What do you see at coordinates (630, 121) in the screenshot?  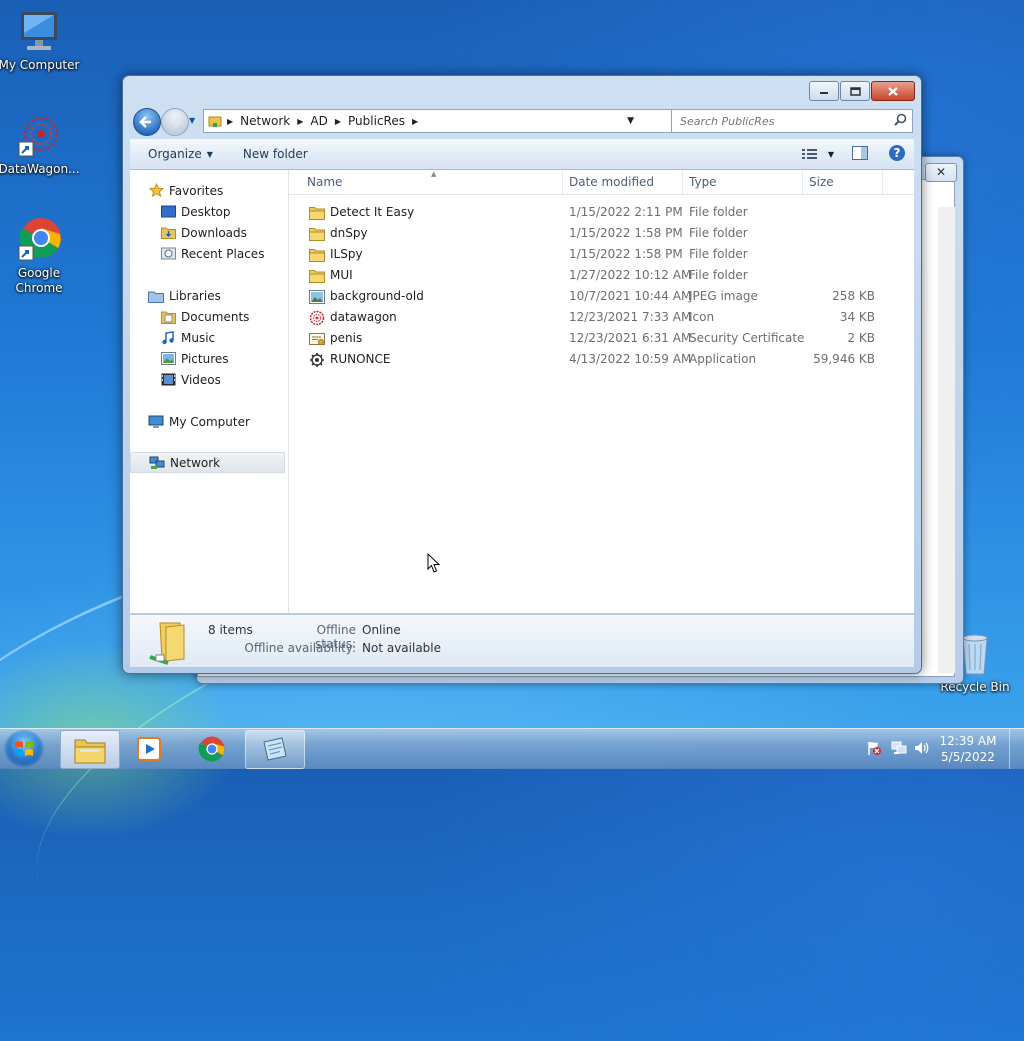 I see `address-history-dropdown: ▼` at bounding box center [630, 121].